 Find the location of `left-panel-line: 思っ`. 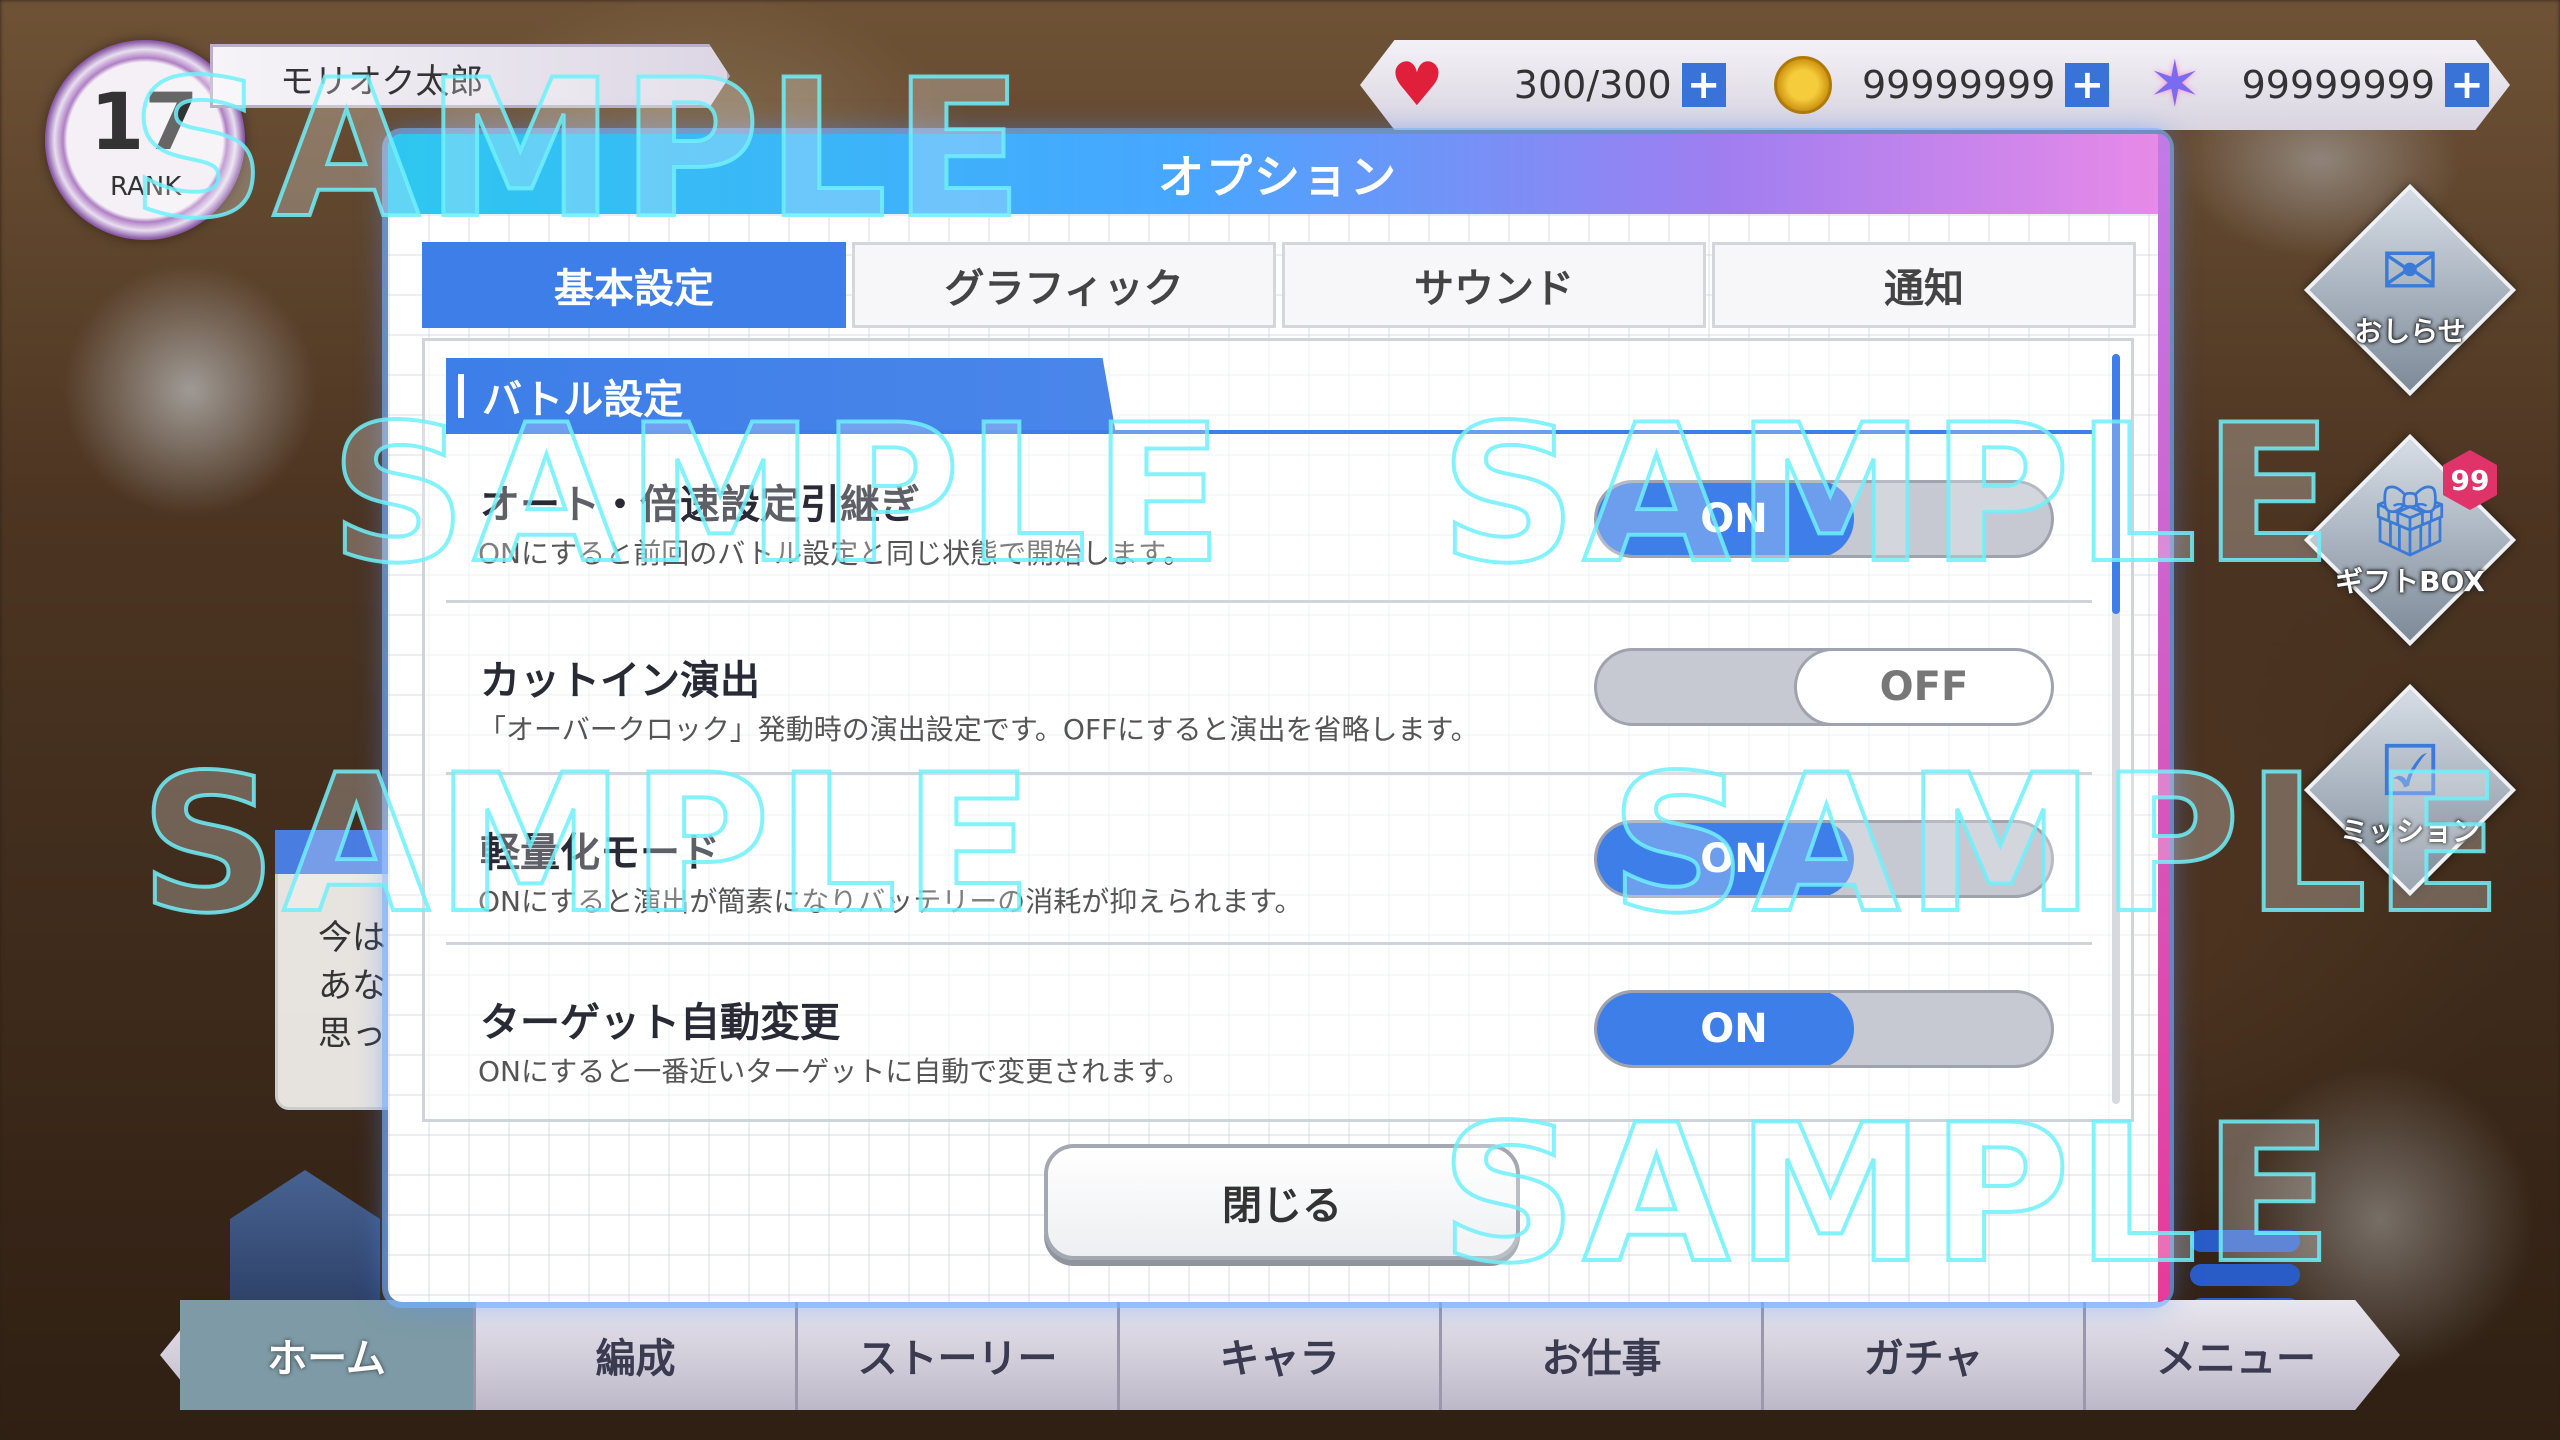

left-panel-line: 思っ is located at coordinates (352, 1034).